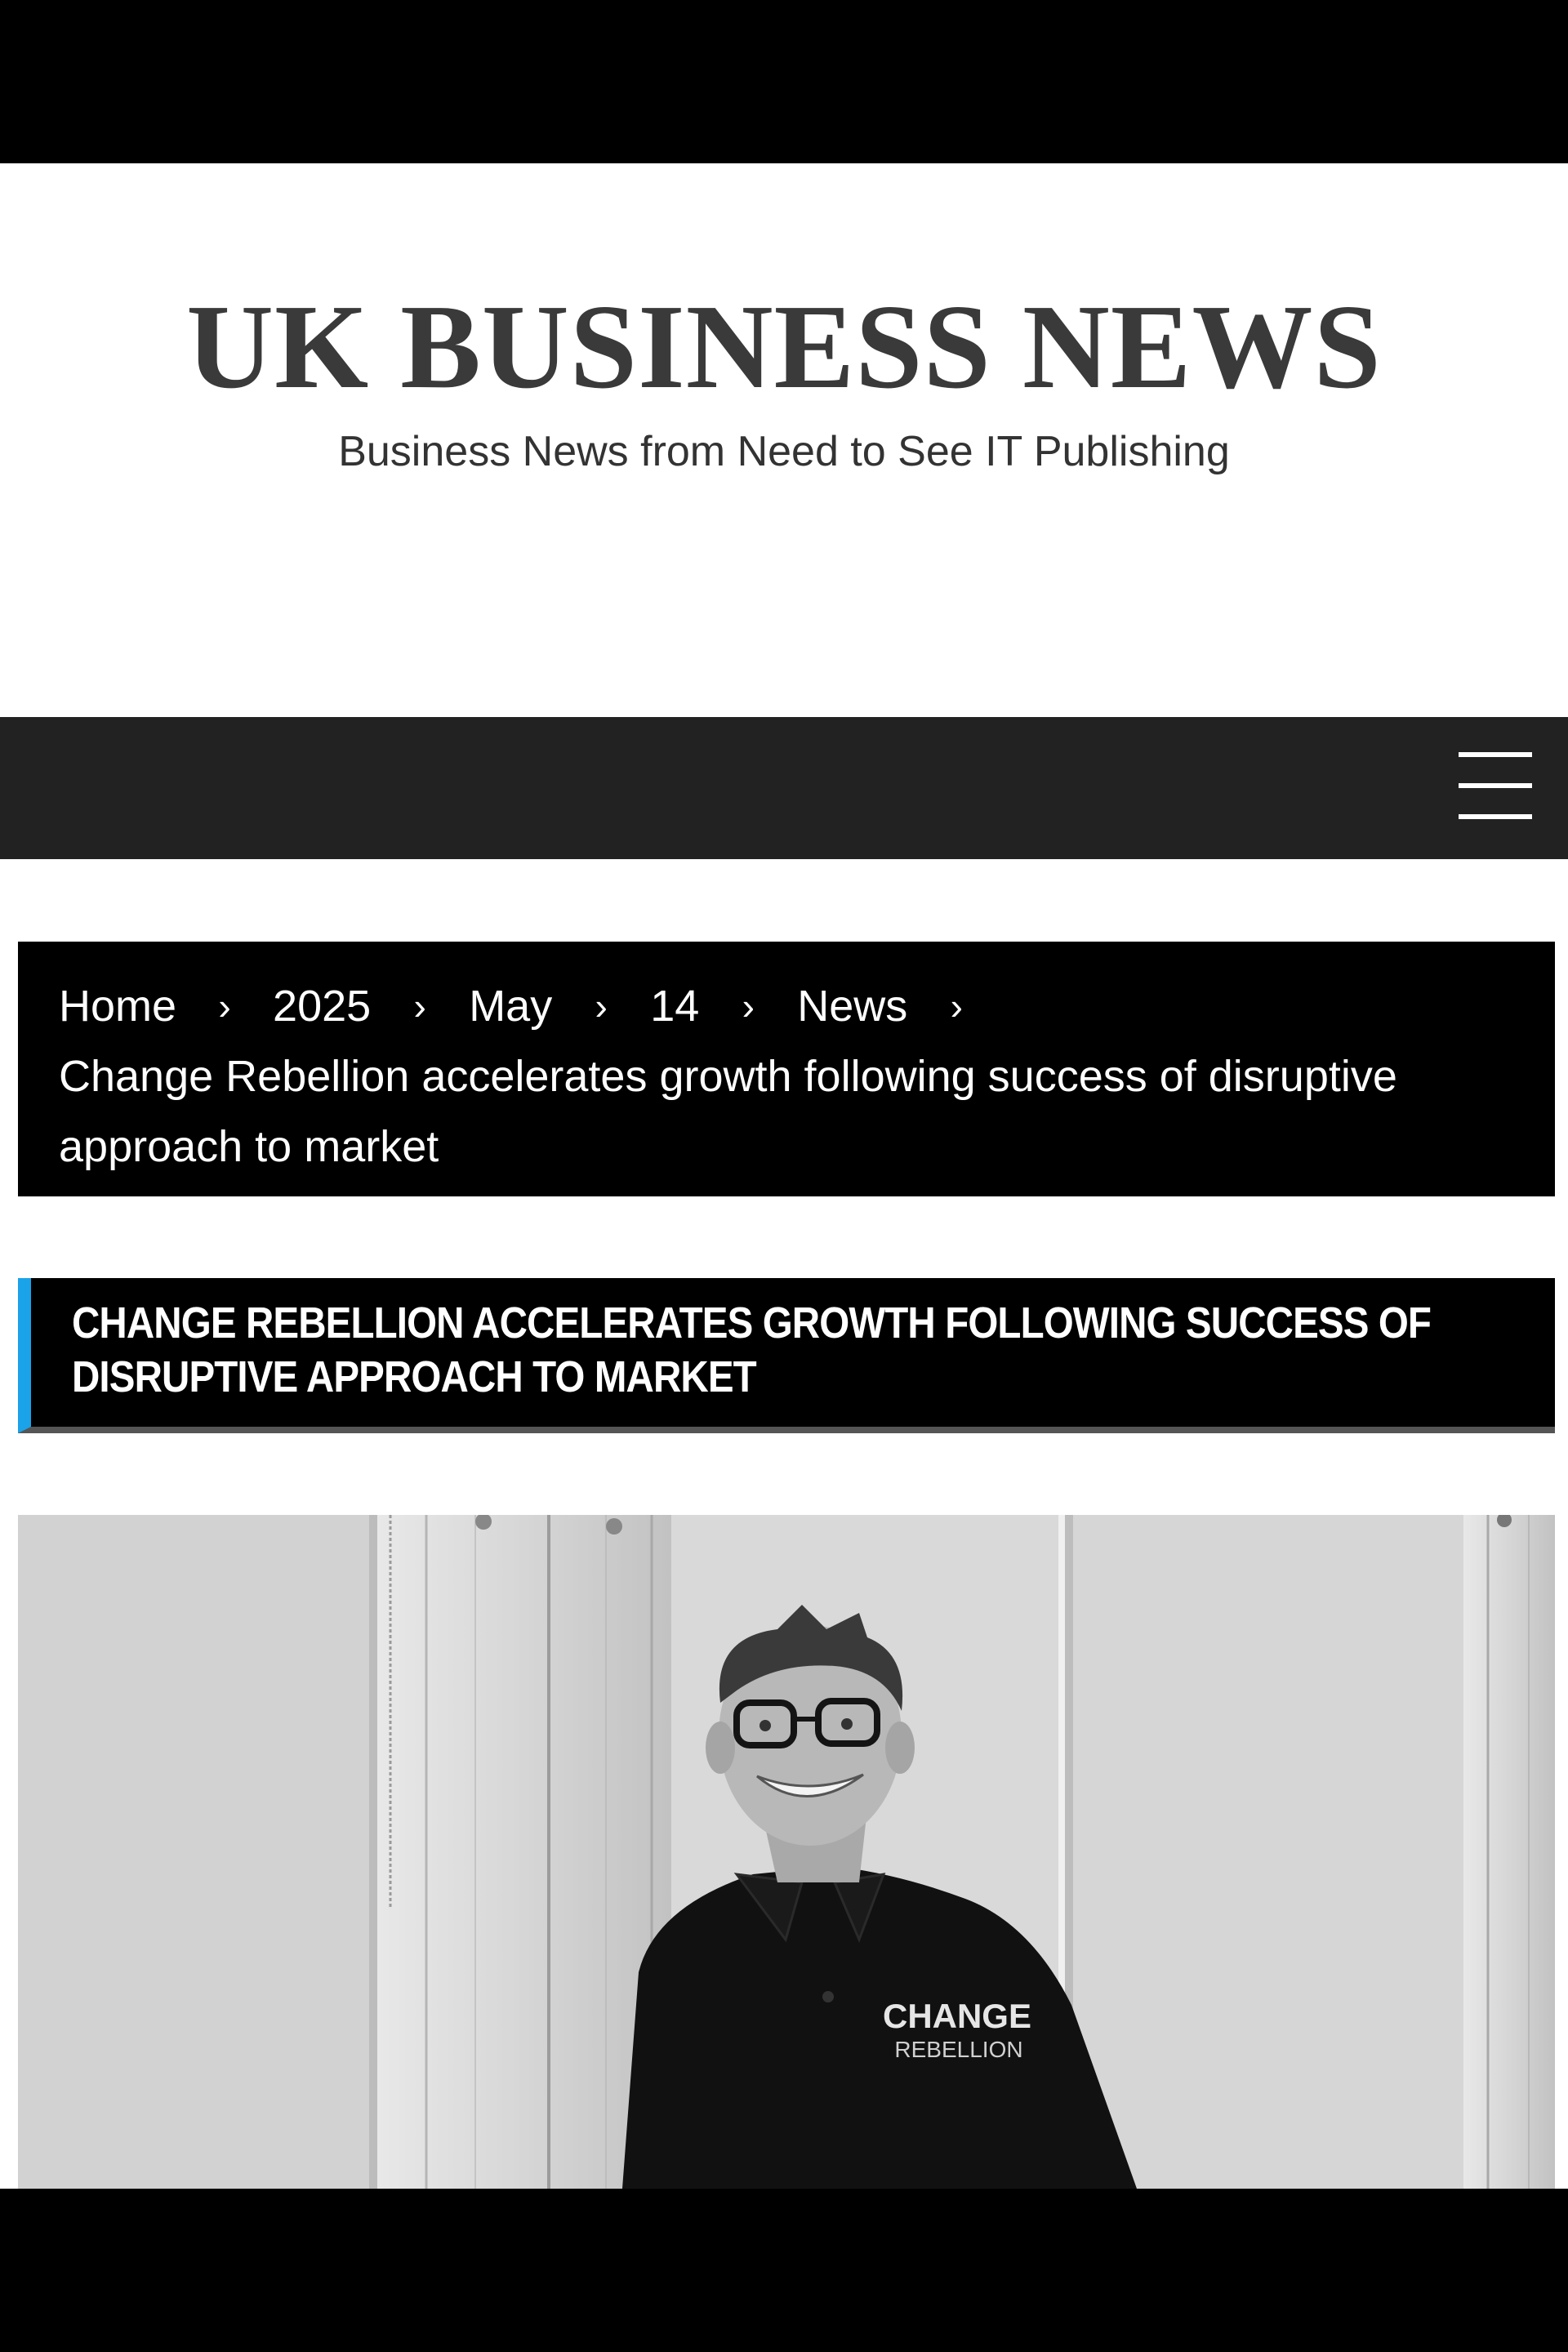 This screenshot has width=1568, height=2352. What do you see at coordinates (322, 1007) in the screenshot?
I see `breadcrumb-year: 2025` at bounding box center [322, 1007].